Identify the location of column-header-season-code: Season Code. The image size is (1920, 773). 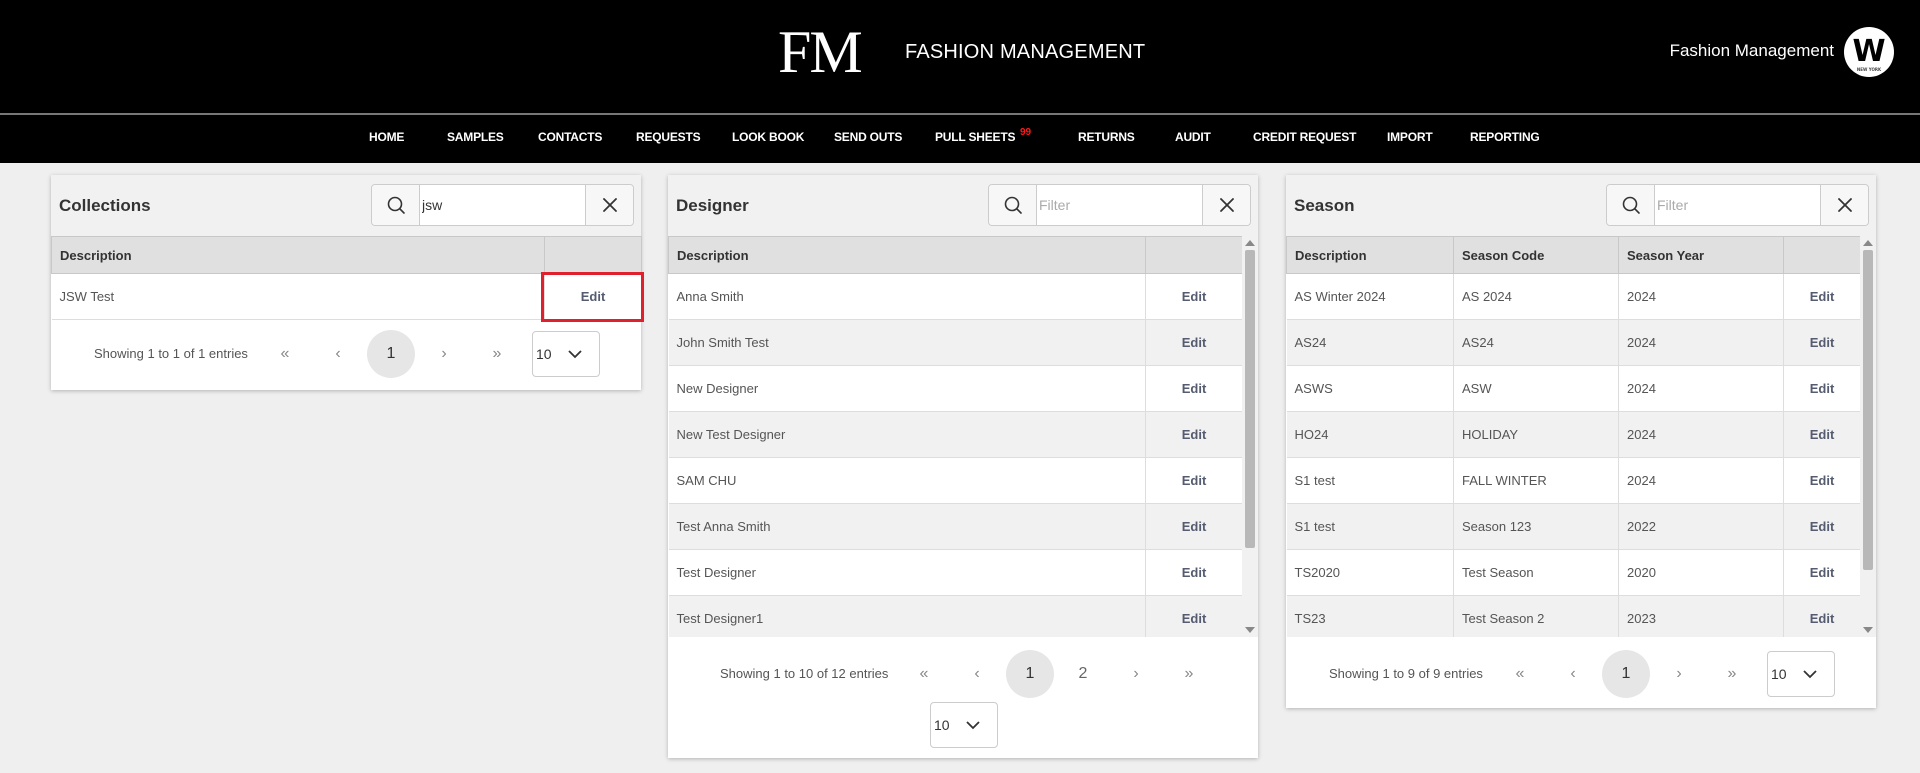
(1536, 255).